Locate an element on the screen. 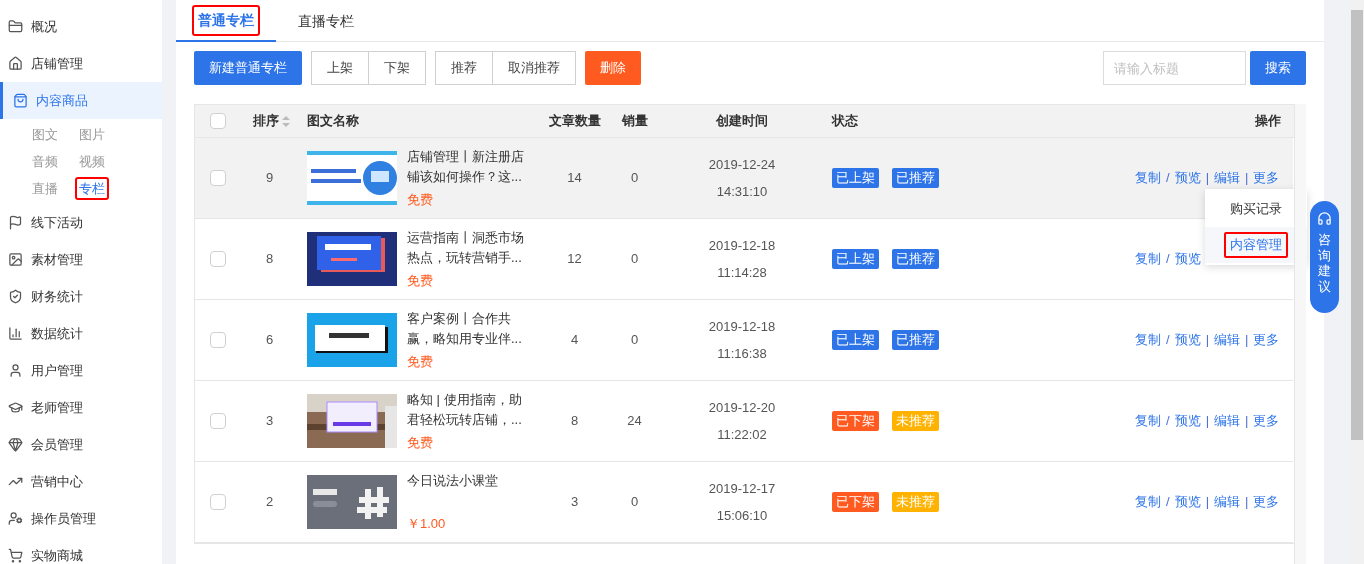 This screenshot has height=564, width=1364. table-cell: 9 is located at coordinates (270, 178).